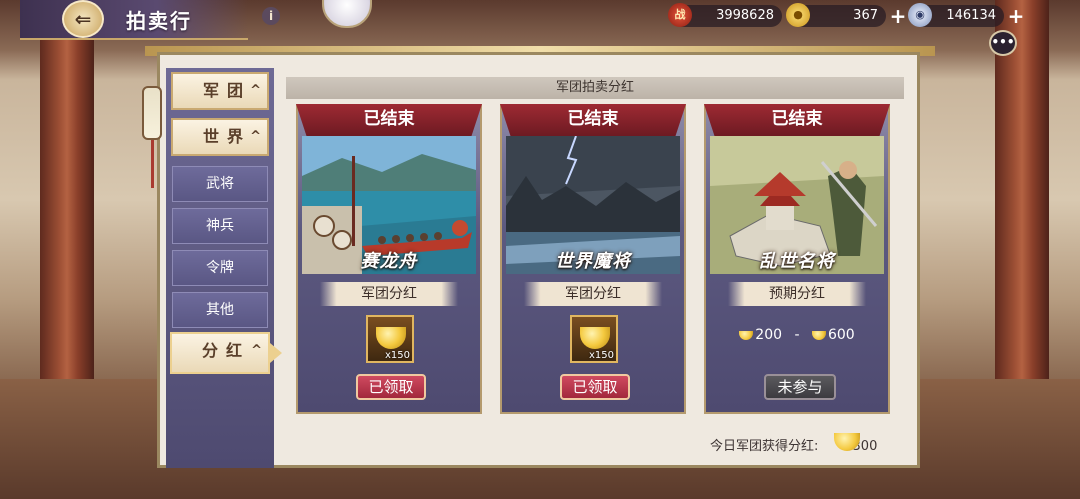 The width and height of the screenshot is (1080, 499). I want to click on range-min: 200, so click(769, 335).